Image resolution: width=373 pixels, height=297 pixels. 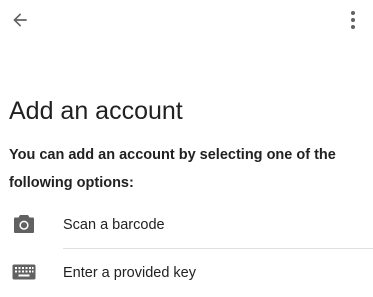 I want to click on enter-key-label: Enter a provided key, so click(x=129, y=273).